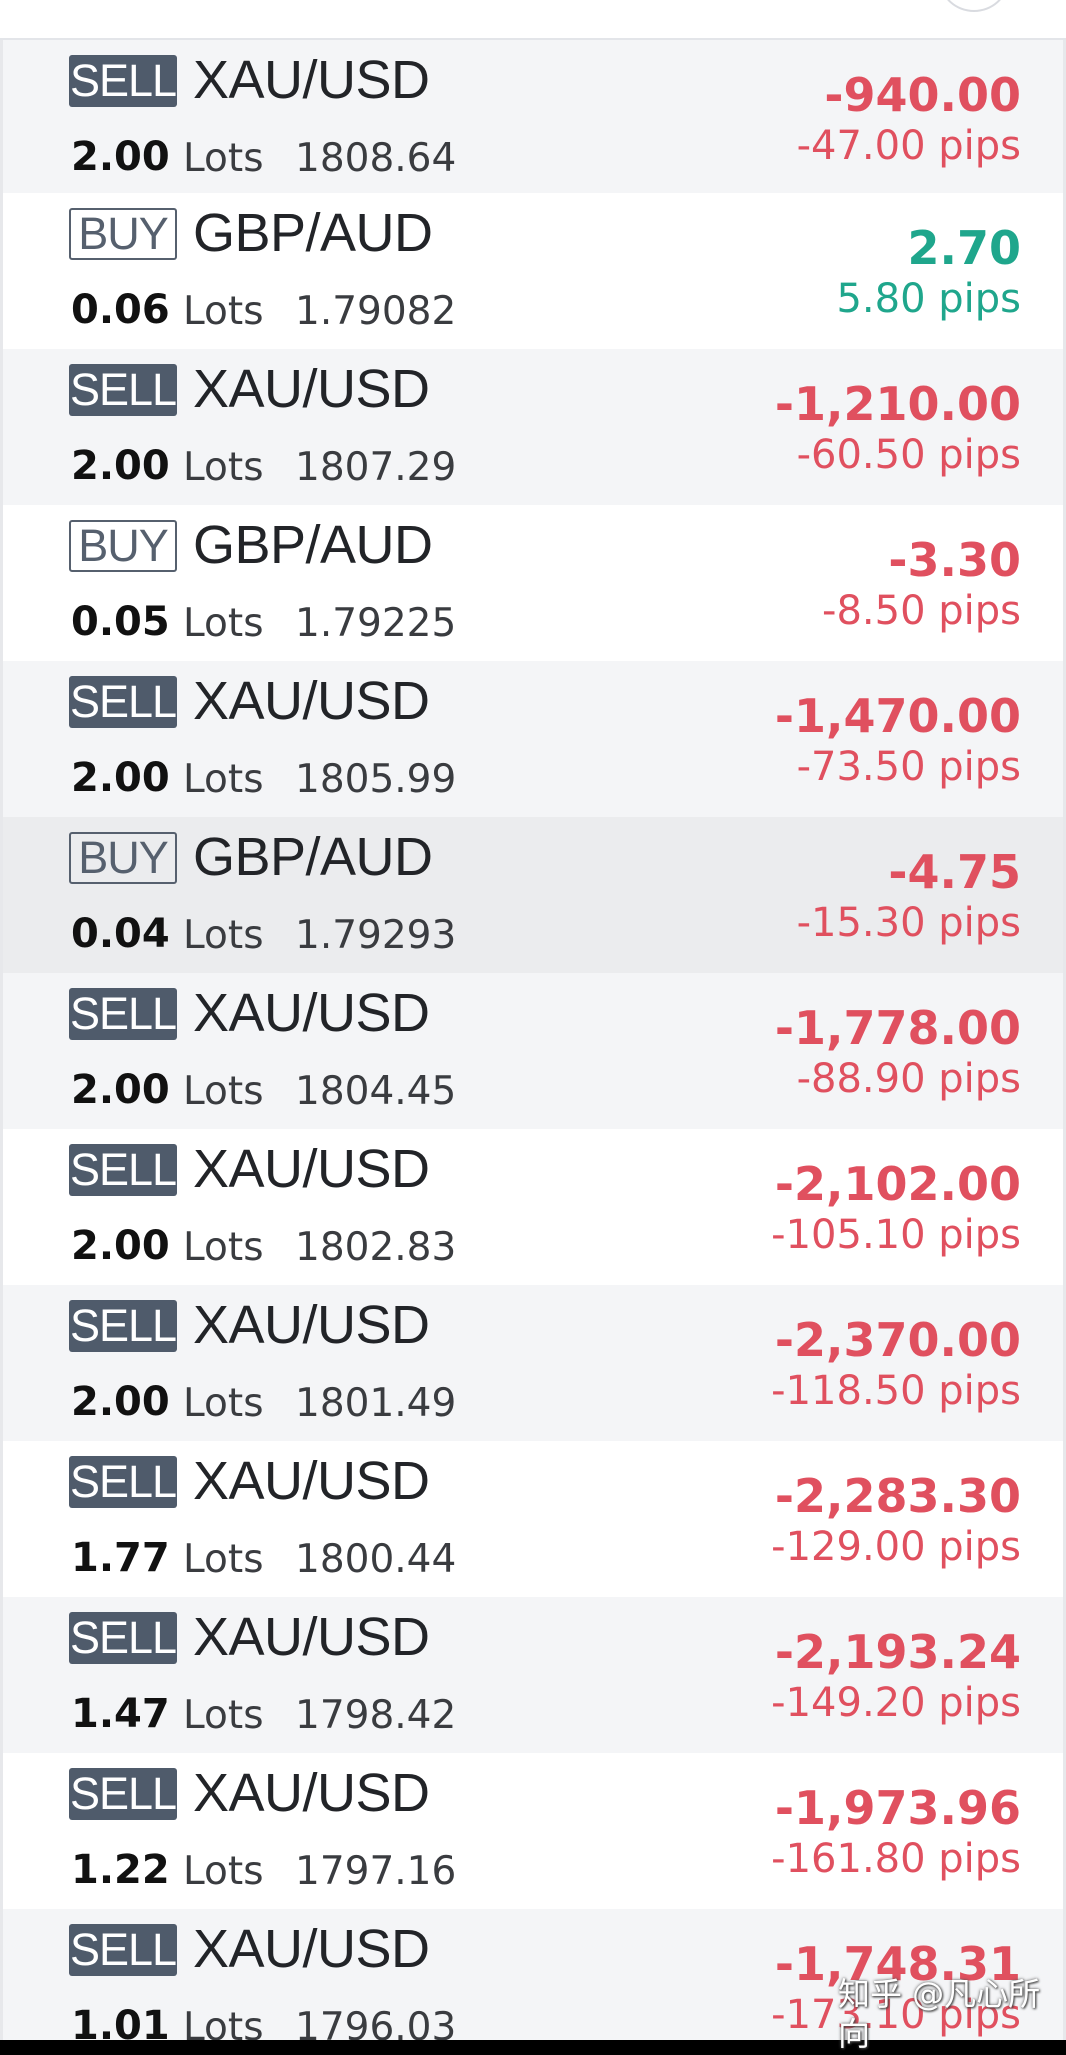  What do you see at coordinates (897, 716) in the screenshot?
I see `position-profit: -1,470.00` at bounding box center [897, 716].